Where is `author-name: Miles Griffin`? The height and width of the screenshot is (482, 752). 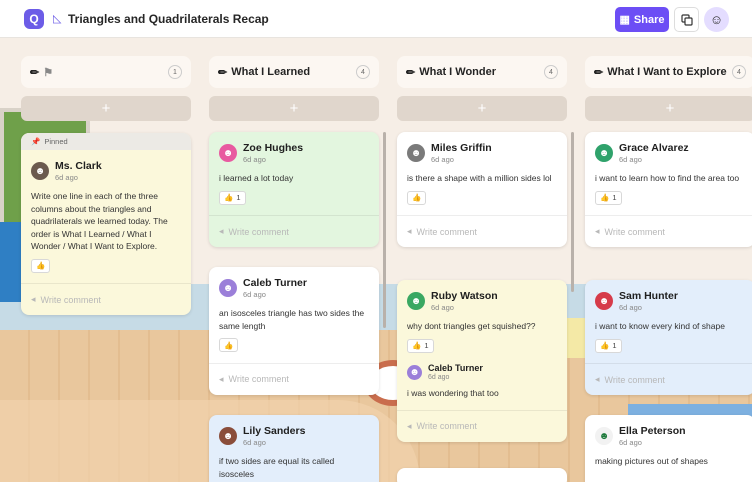 author-name: Miles Griffin is located at coordinates (461, 148).